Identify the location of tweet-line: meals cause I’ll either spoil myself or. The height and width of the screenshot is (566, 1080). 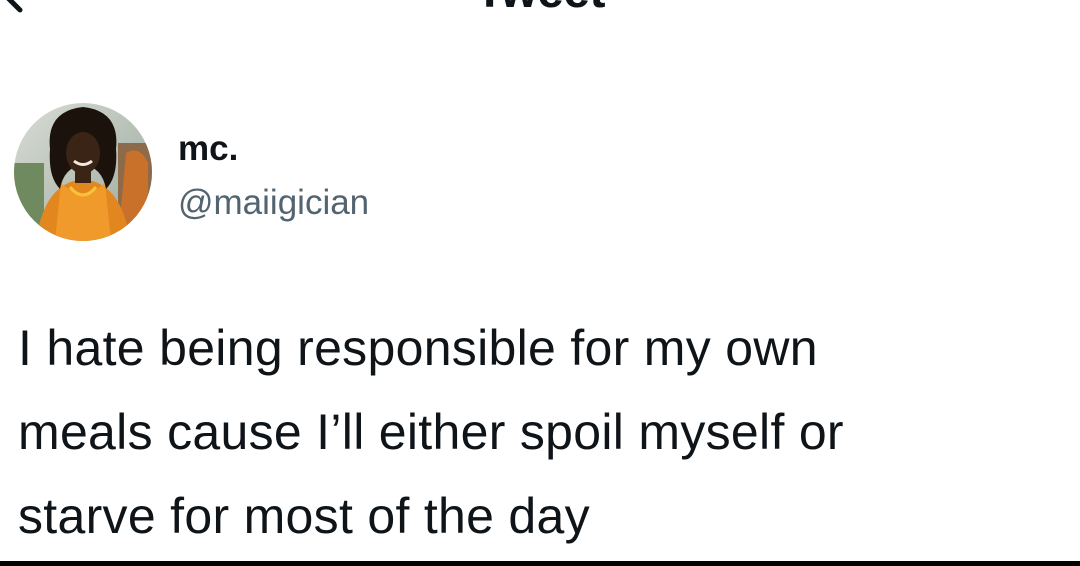
(431, 432).